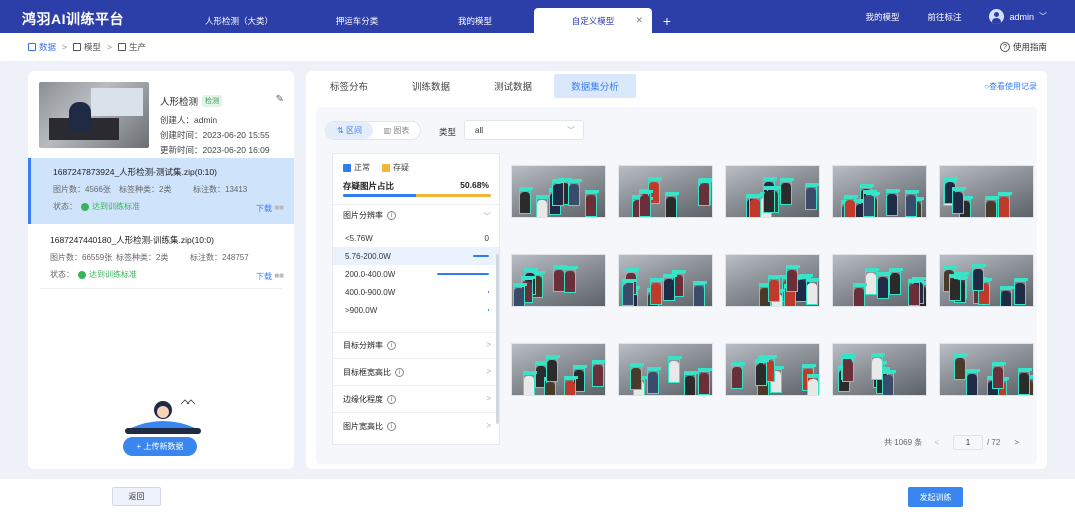  I want to click on main-tabs: 标签分布 训练数据 测试数据 数据集分析, so click(676, 89).